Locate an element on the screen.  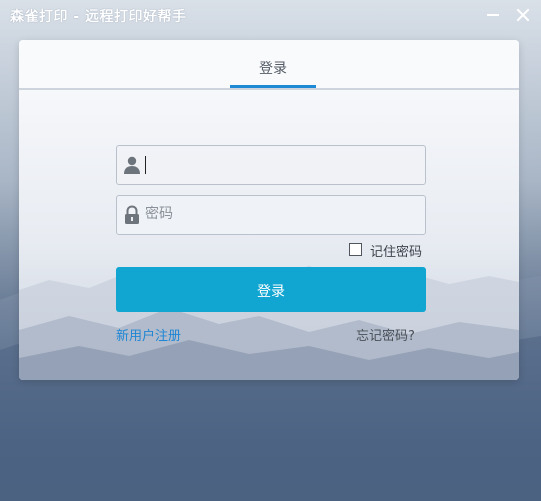
window-title: 森雀打印 - 远程打印好帮手 is located at coordinates (98, 17).